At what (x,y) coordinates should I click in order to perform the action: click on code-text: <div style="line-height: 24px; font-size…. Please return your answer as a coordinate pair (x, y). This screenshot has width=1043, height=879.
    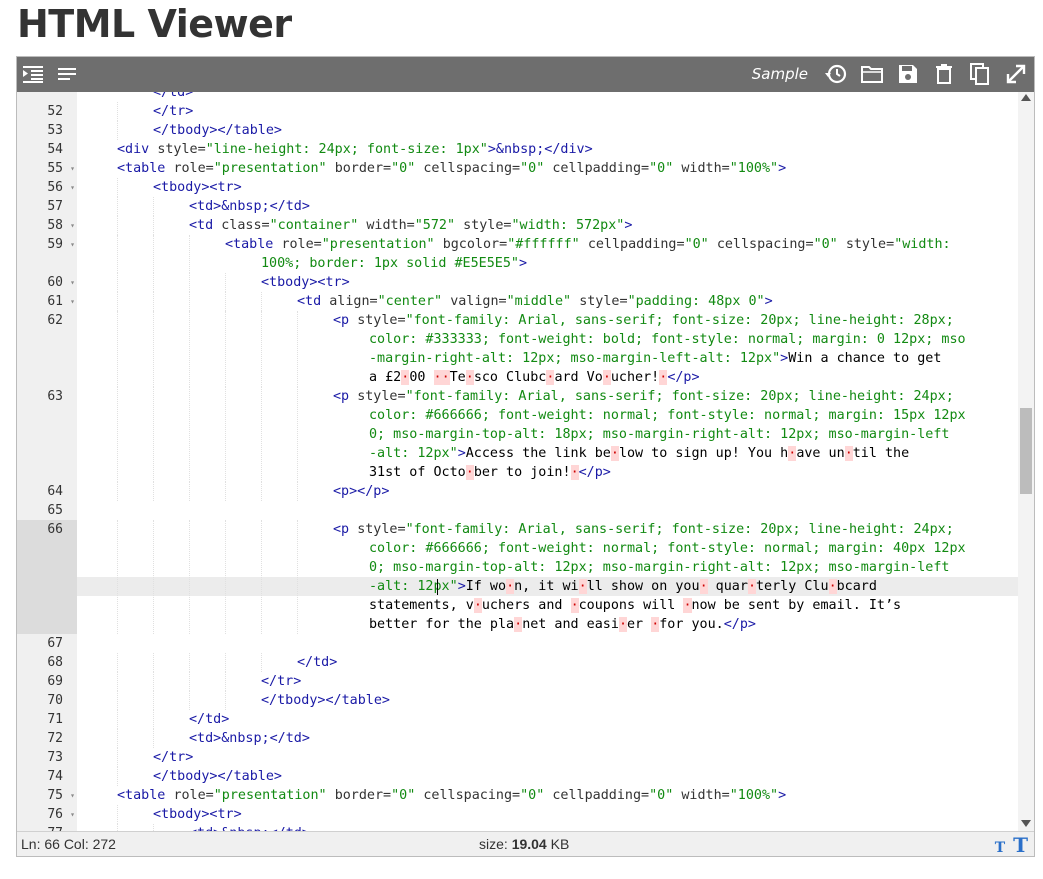
    Looking at the image, I should click on (547, 149).